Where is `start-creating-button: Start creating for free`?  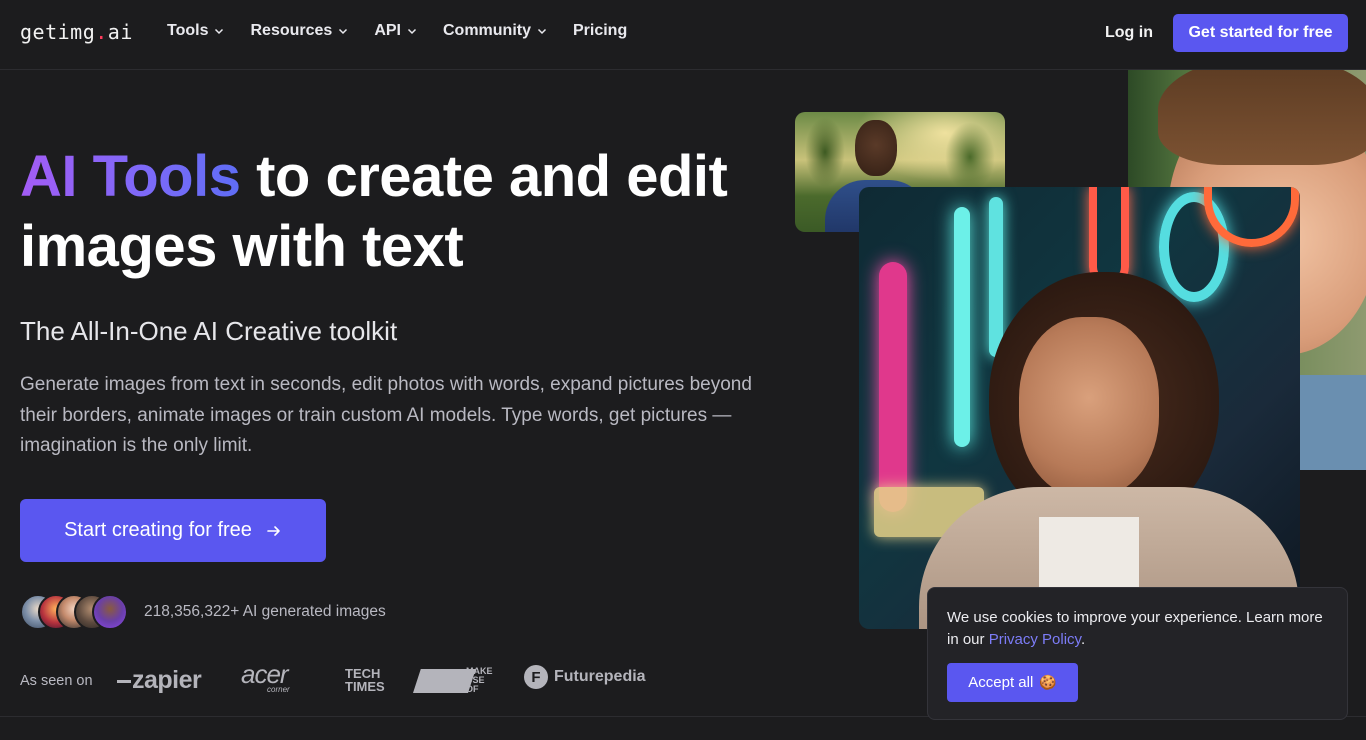 start-creating-button: Start creating for free is located at coordinates (173, 530).